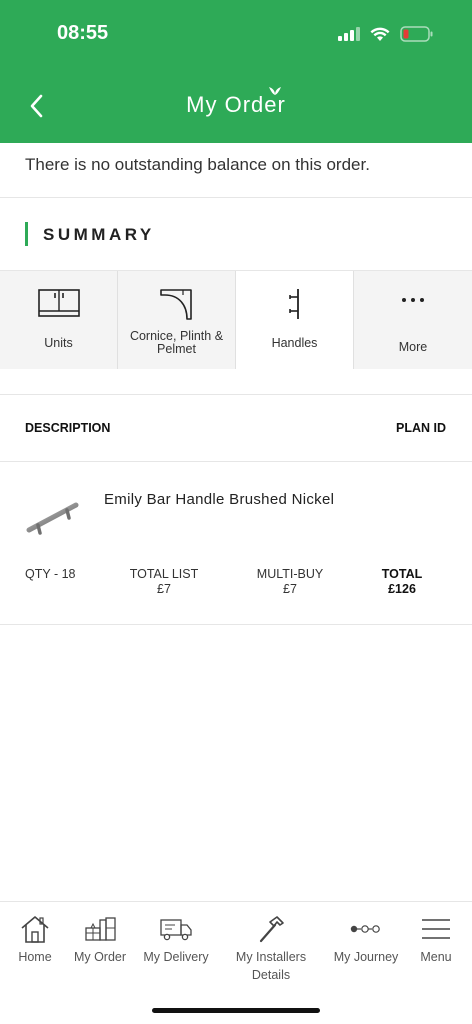 This screenshot has height=1024, width=472. I want to click on kitchen-icon, so click(100, 929).